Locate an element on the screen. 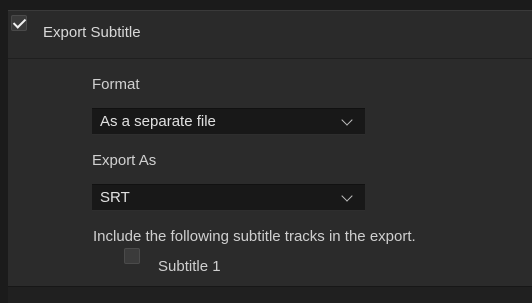  checkmark-icon is located at coordinates (19, 22).